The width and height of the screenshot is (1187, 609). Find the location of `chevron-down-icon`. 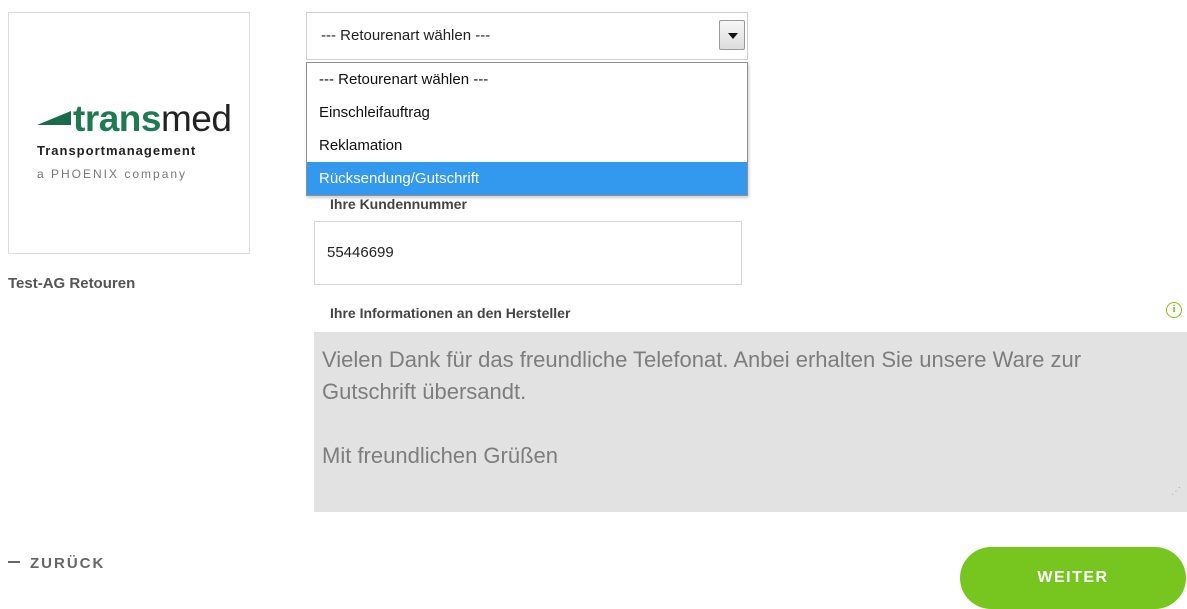

chevron-down-icon is located at coordinates (732, 35).